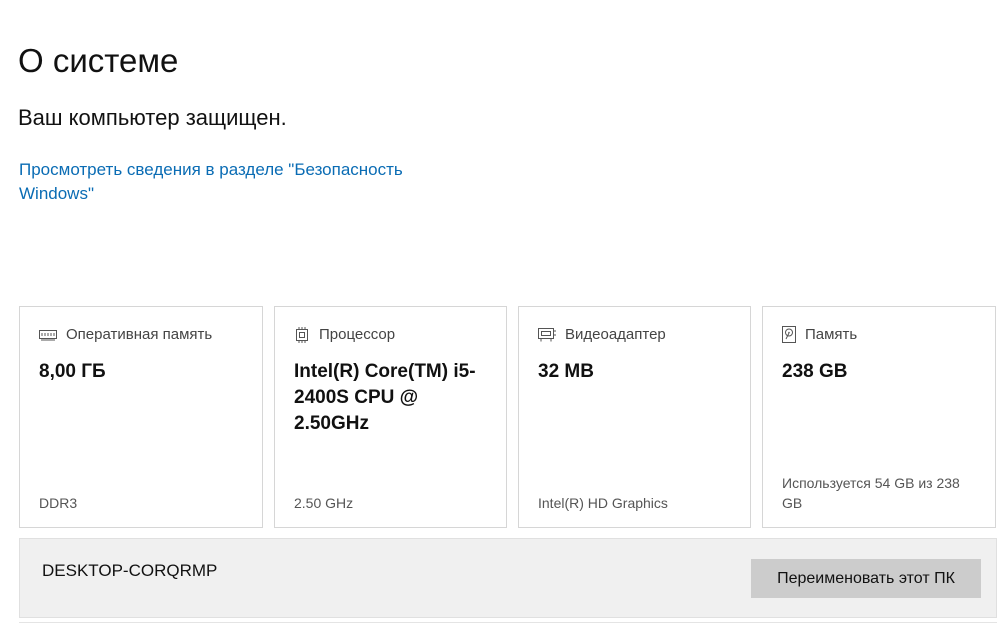  I want to click on device-name: DESKTOP-CORQRMP, so click(130, 570).